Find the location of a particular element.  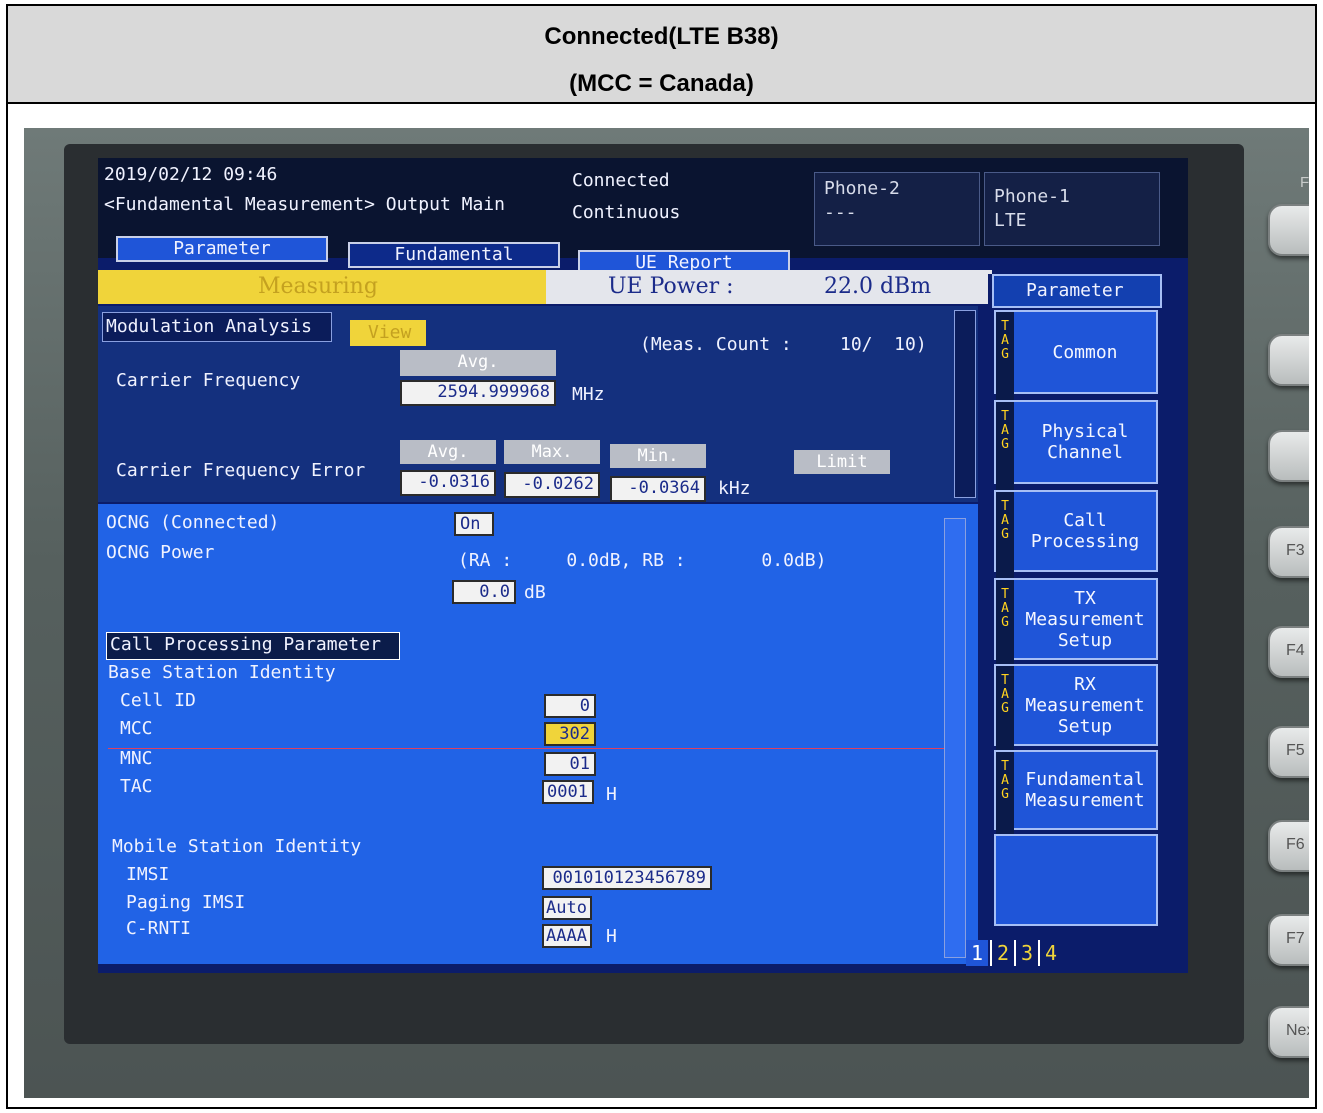

ue-power-label: UE Power : is located at coordinates (671, 286).